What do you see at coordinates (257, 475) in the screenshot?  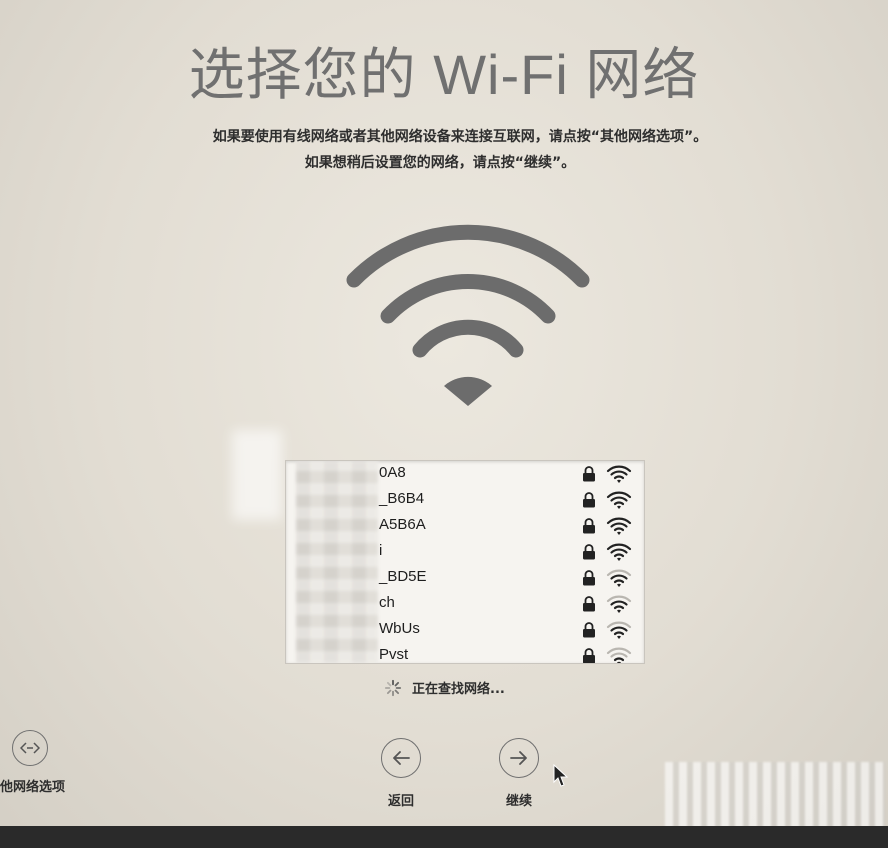 I see `screen-glare` at bounding box center [257, 475].